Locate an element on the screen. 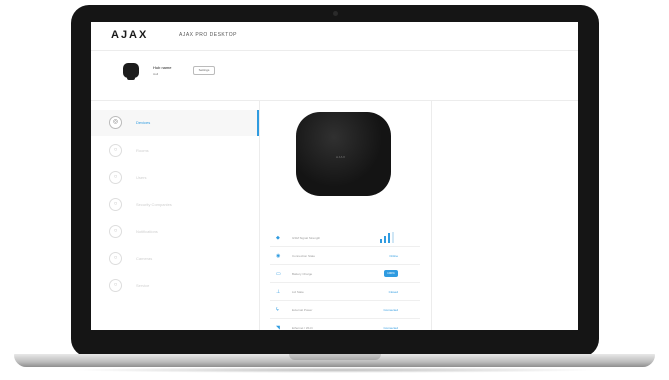  sidebar-item-label: Service is located at coordinates (143, 285).